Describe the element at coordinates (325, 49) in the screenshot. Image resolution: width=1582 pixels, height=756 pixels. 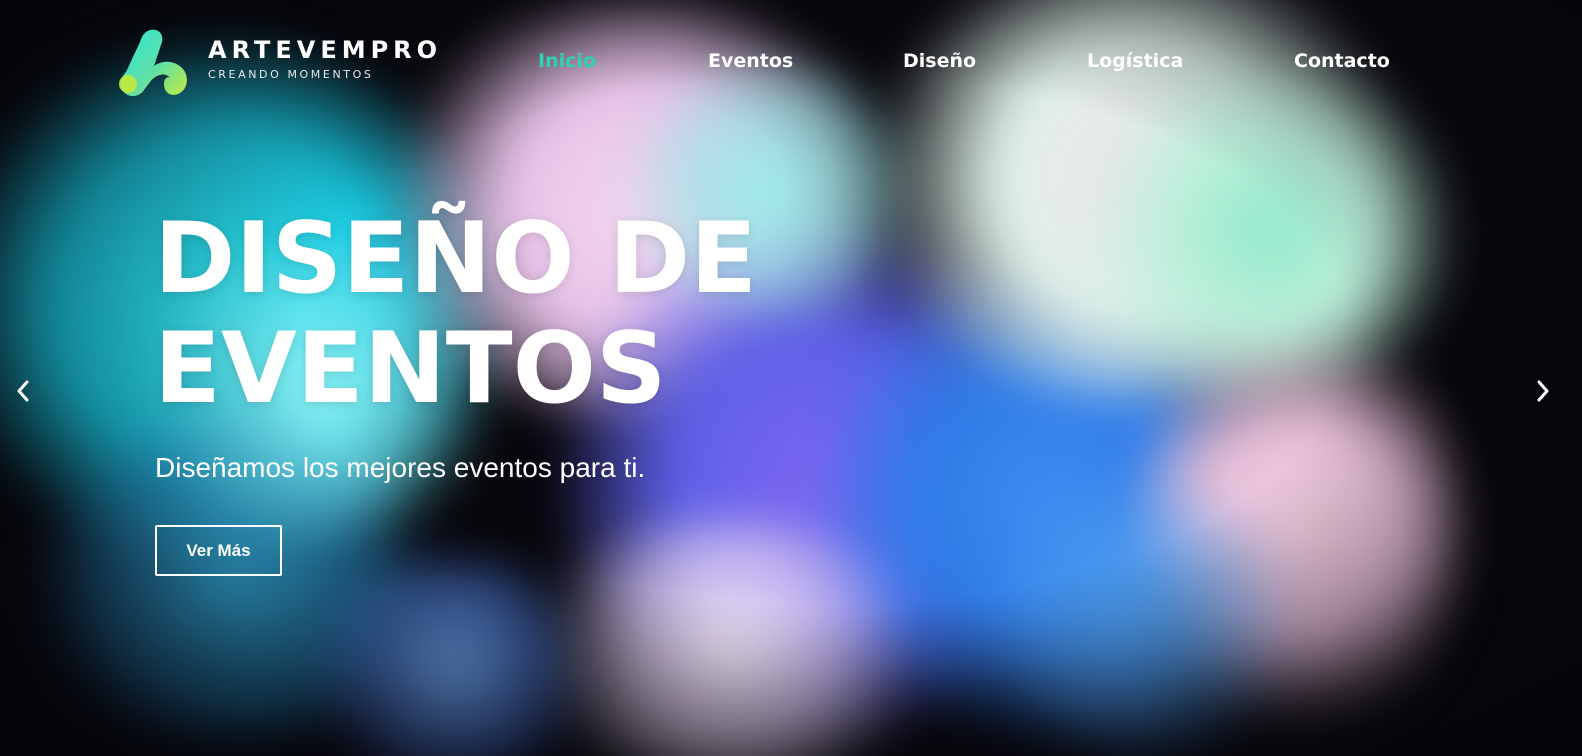
I see `brand-name: ARTEVEMPRO` at that location.